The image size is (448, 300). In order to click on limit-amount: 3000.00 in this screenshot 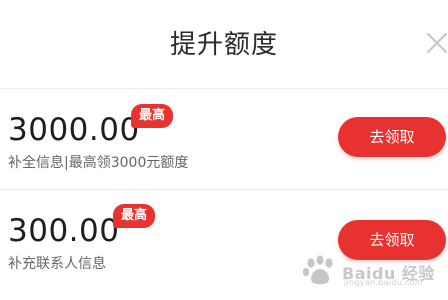, I will do `click(74, 130)`.